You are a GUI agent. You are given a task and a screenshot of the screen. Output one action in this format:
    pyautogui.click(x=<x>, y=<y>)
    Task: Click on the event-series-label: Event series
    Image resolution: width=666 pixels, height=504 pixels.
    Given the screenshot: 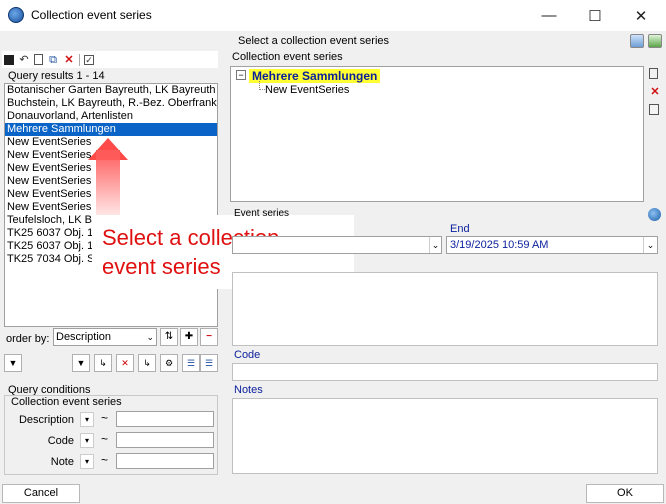 What is the action you would take?
    pyautogui.click(x=262, y=213)
    